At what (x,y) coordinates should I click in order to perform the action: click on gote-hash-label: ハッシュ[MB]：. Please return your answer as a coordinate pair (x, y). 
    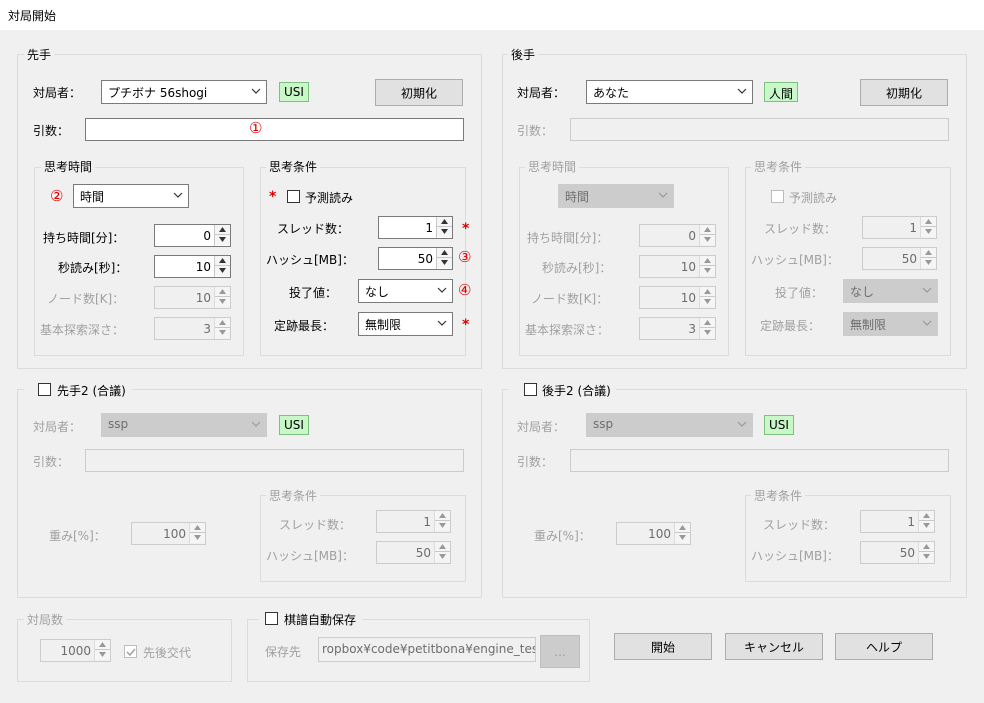
    Looking at the image, I should click on (795, 260).